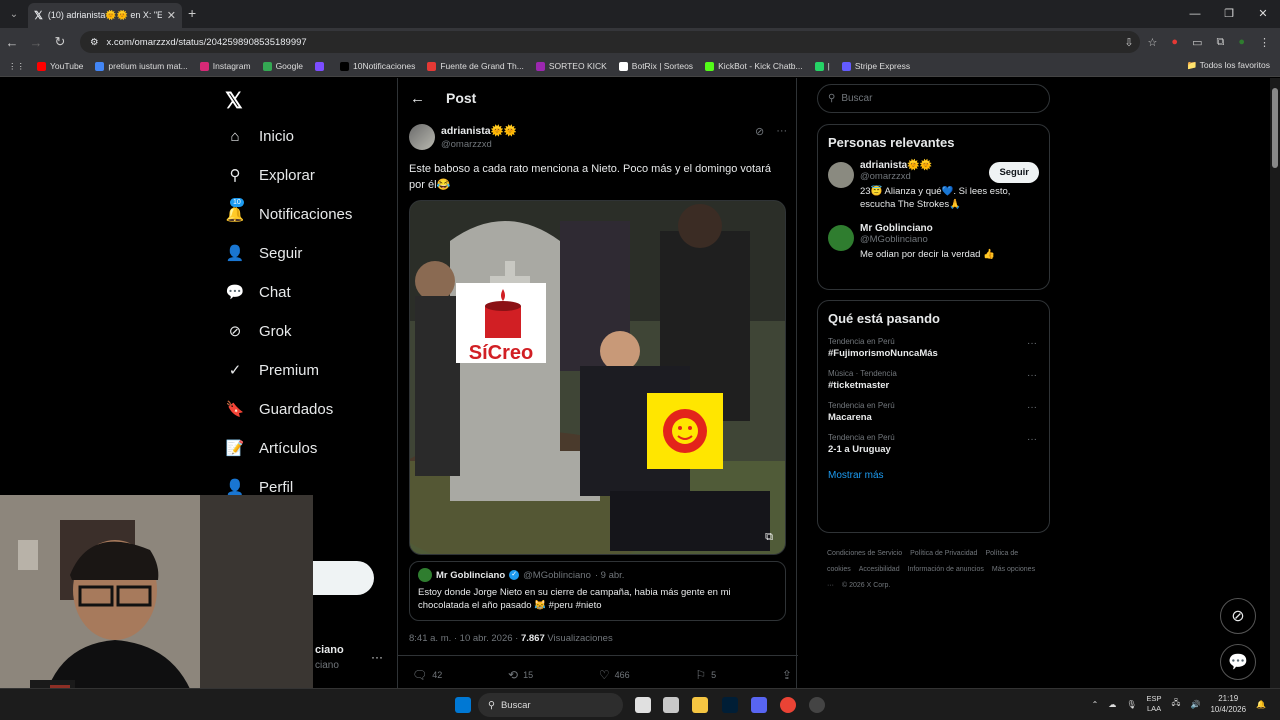  What do you see at coordinates (12, 42) in the screenshot?
I see `back-icon: ←` at bounding box center [12, 42].